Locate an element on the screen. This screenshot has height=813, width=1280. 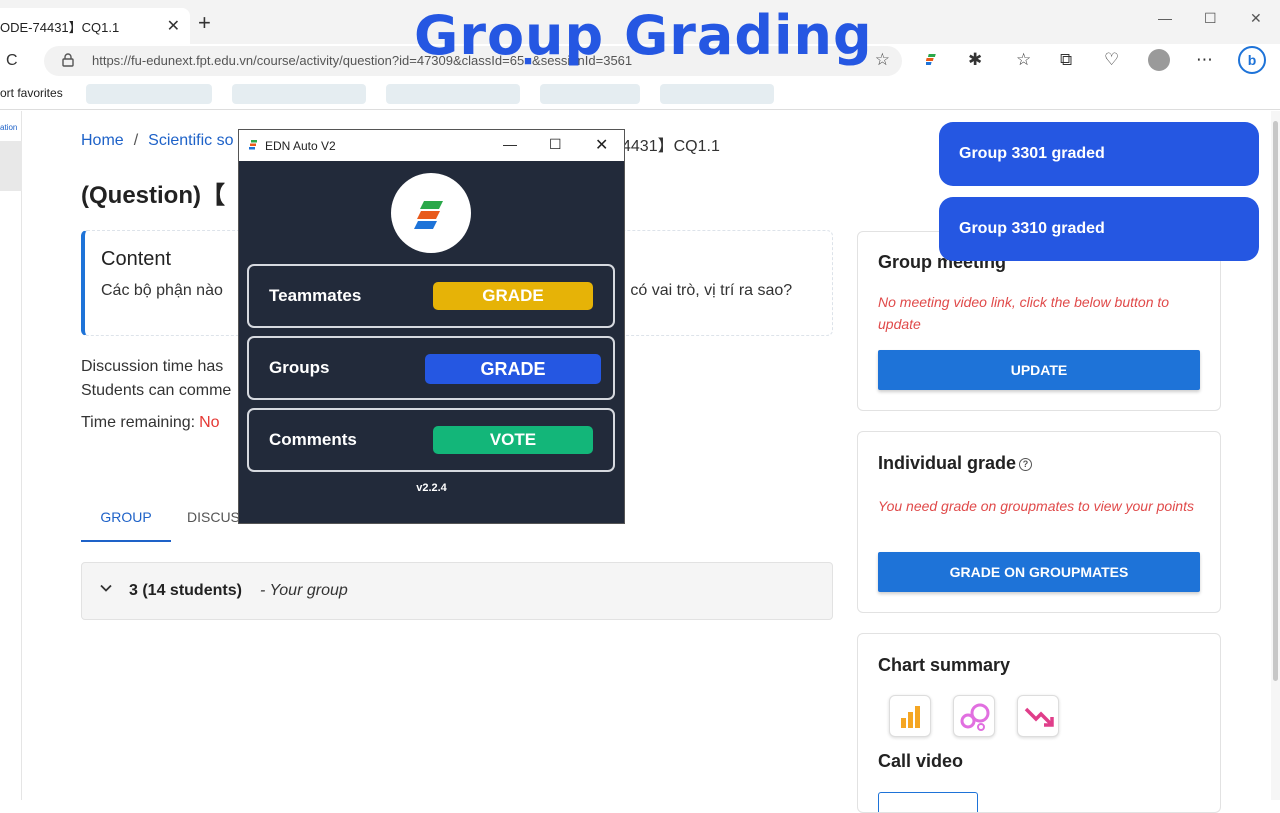
bubble-chart-icon is located at coordinates (974, 716).